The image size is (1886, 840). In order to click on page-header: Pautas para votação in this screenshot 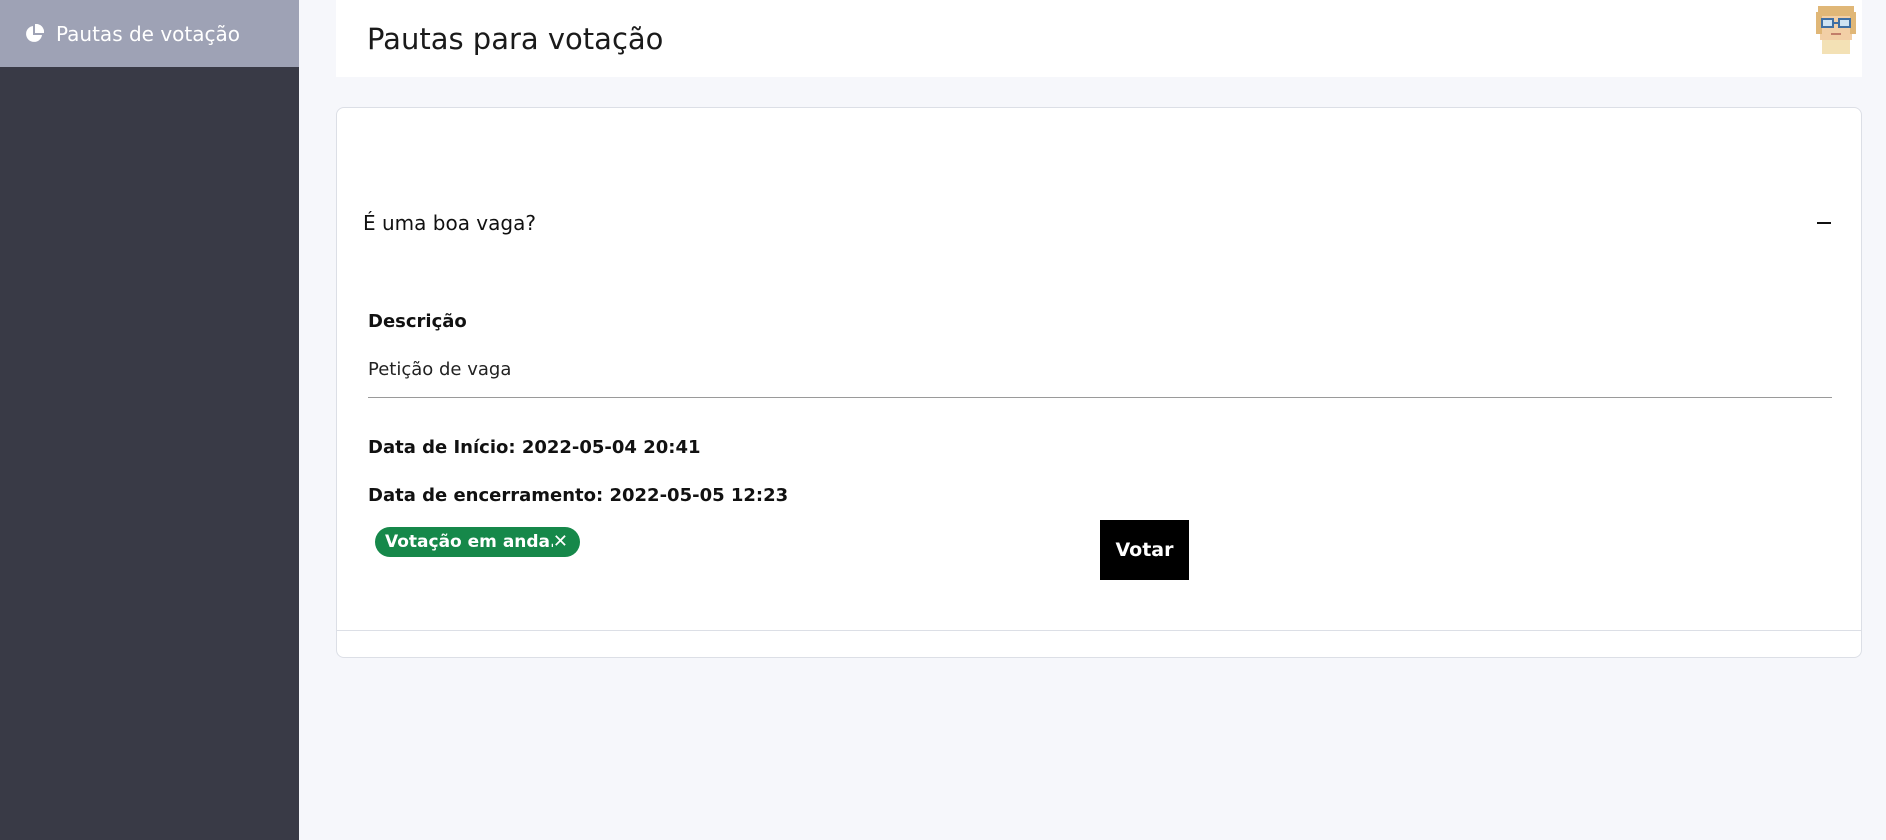, I will do `click(1099, 38)`.